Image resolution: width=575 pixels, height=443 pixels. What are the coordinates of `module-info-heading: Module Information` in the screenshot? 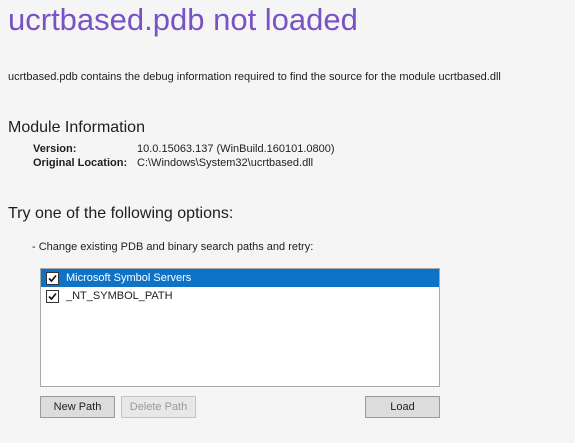 It's located at (76, 127).